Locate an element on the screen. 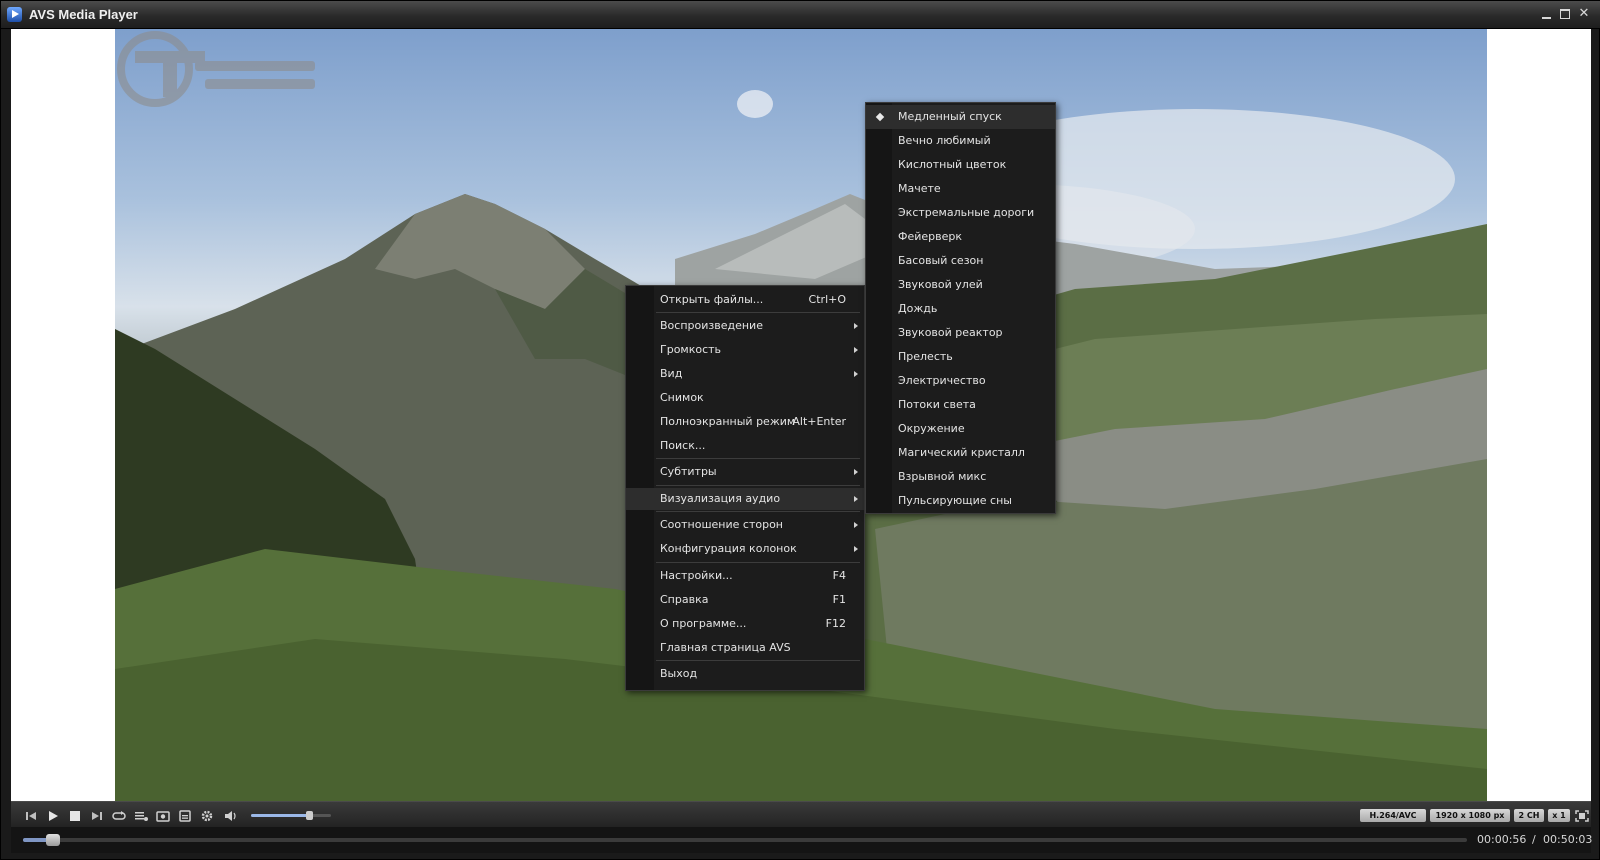  visualization-item: Взрывной микс is located at coordinates (960, 477).